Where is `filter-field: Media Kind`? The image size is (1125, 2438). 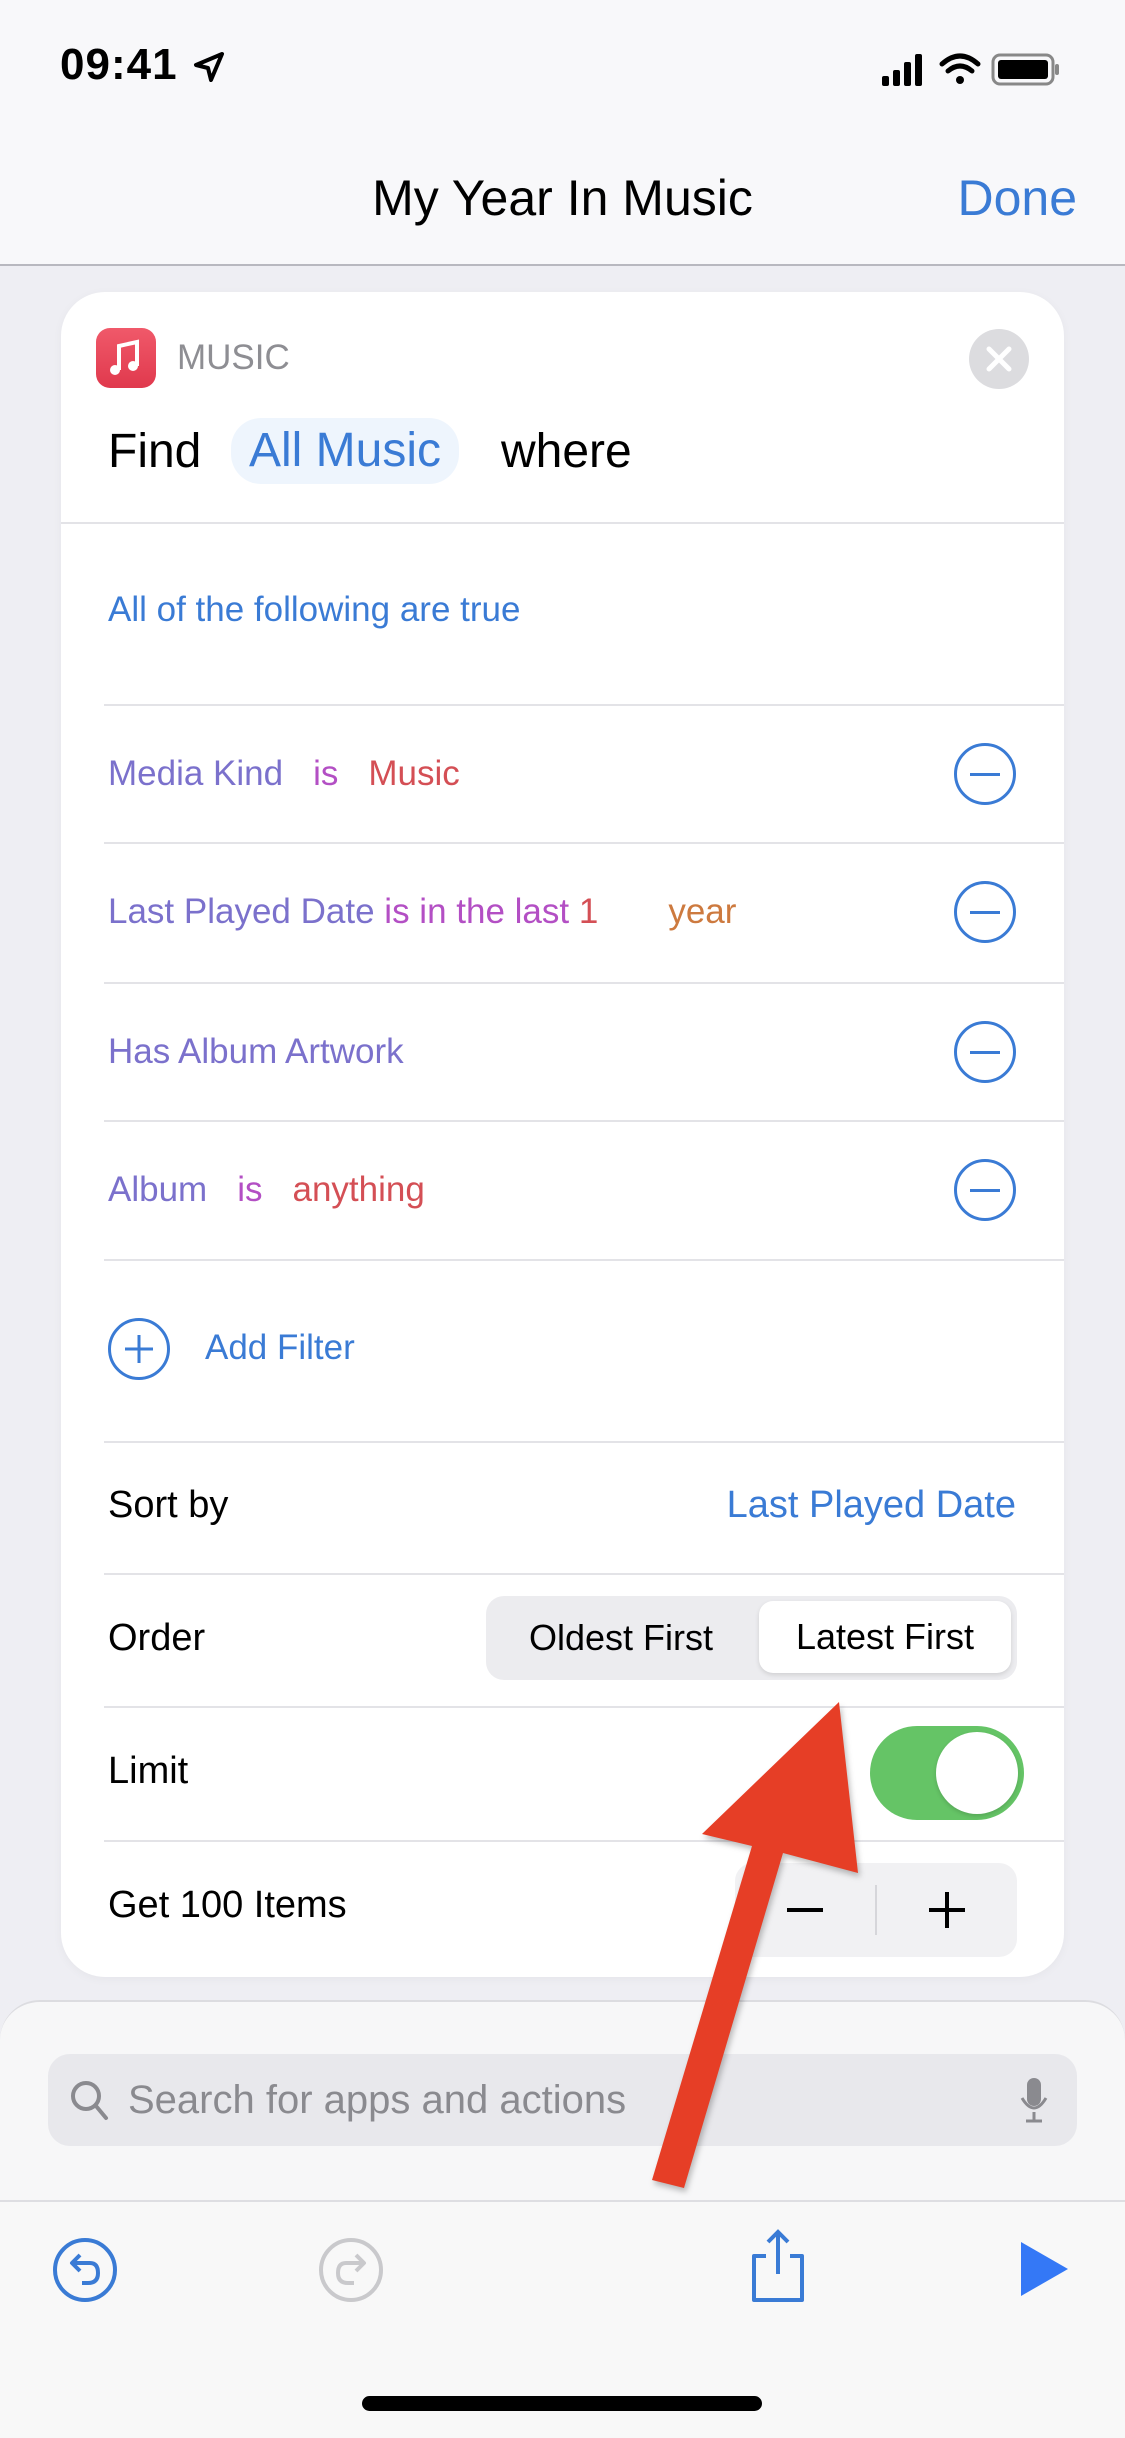
filter-field: Media Kind is located at coordinates (195, 773).